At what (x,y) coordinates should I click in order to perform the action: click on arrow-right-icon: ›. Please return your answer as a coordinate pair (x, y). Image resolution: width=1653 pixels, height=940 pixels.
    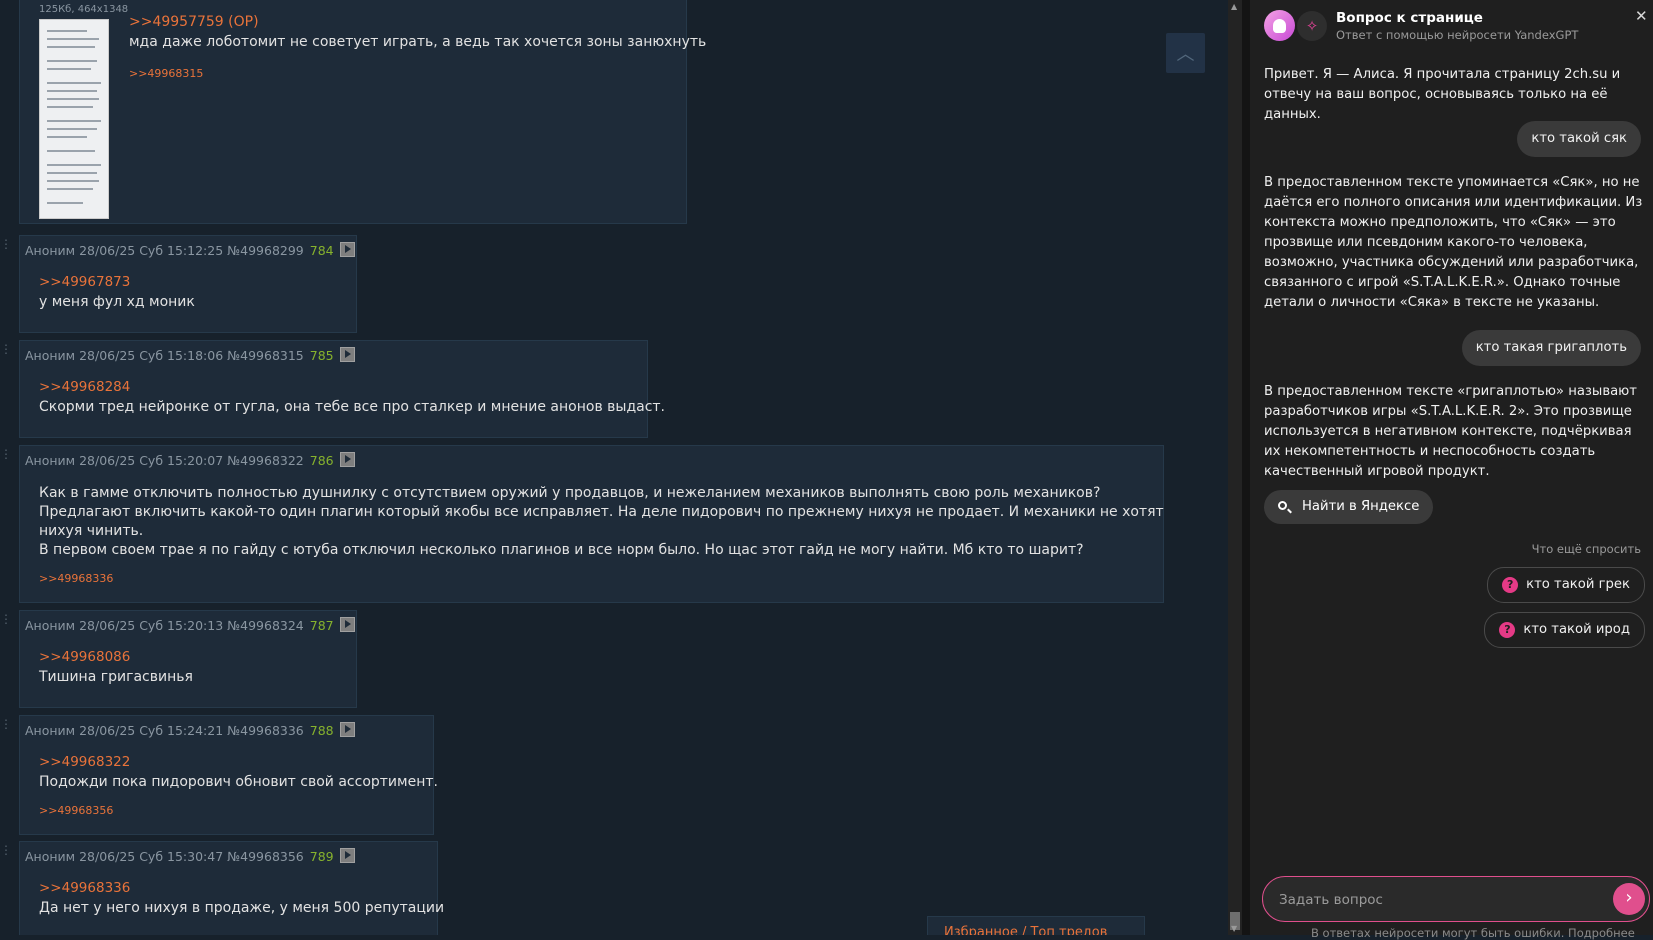
    Looking at the image, I should click on (1629, 897).